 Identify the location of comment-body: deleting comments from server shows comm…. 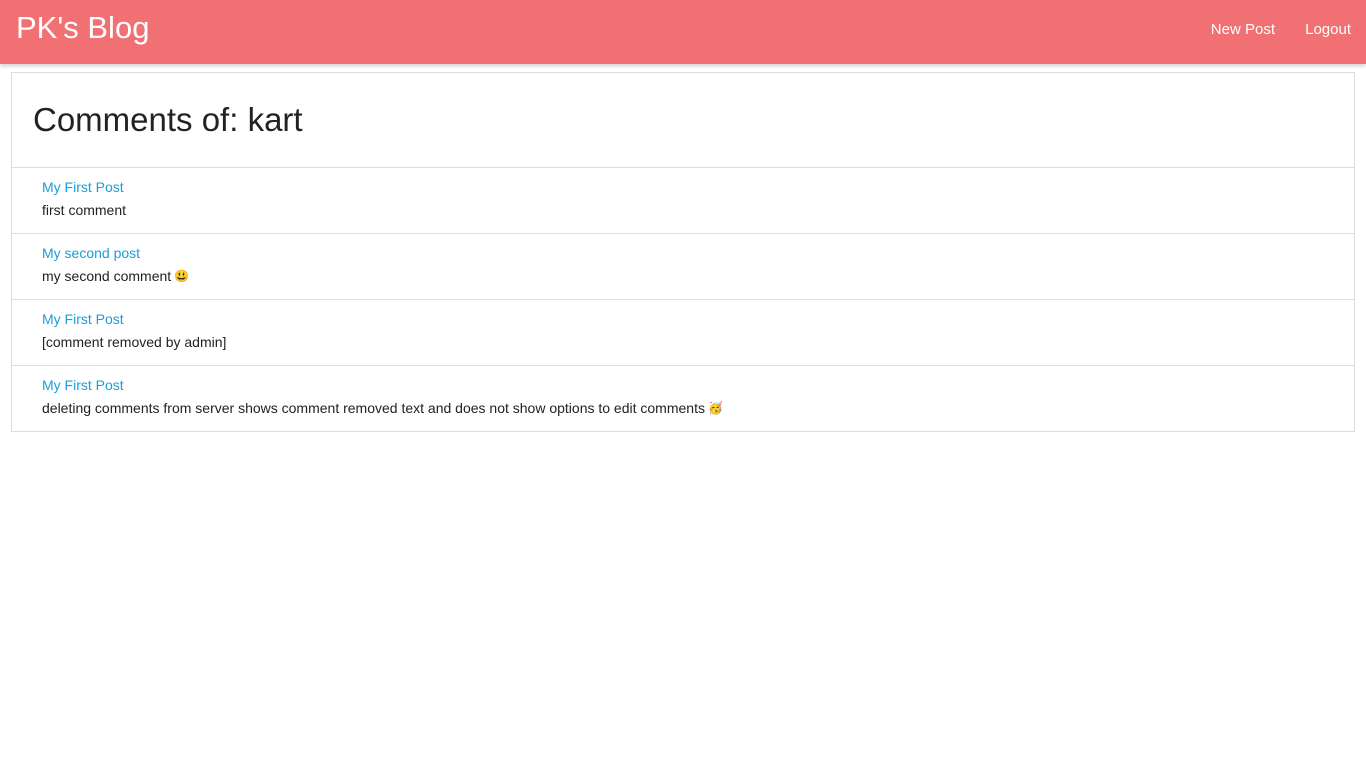
(373, 408).